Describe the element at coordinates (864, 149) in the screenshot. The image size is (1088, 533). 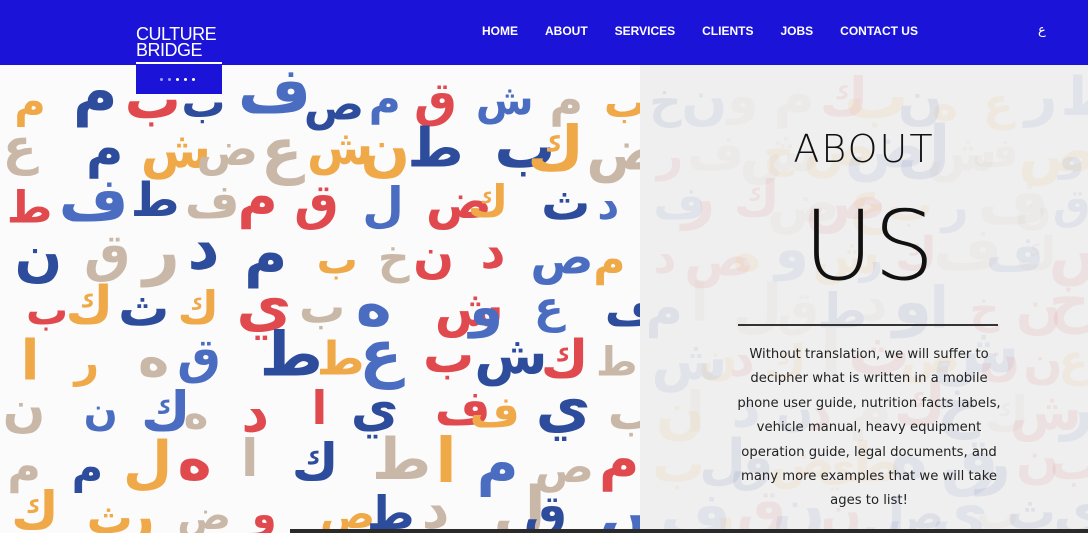
I see `about-heading: ABOUT` at that location.